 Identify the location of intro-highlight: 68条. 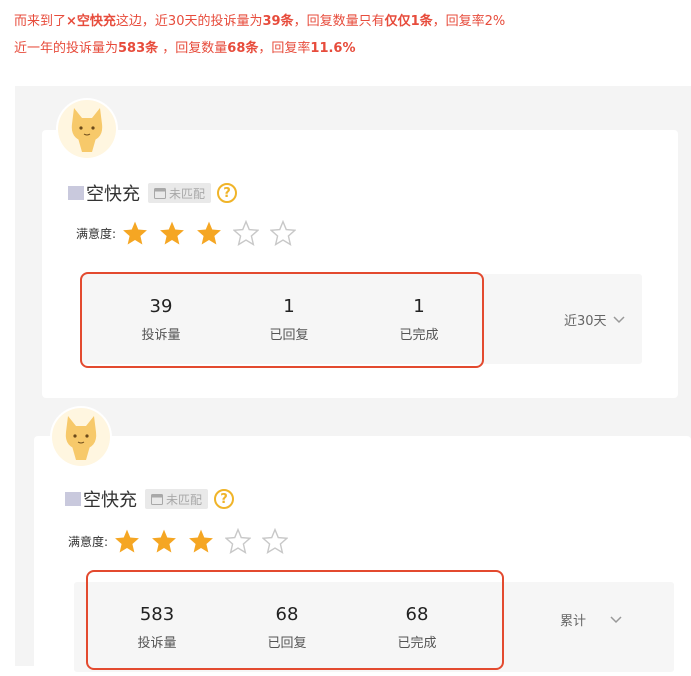
(243, 48).